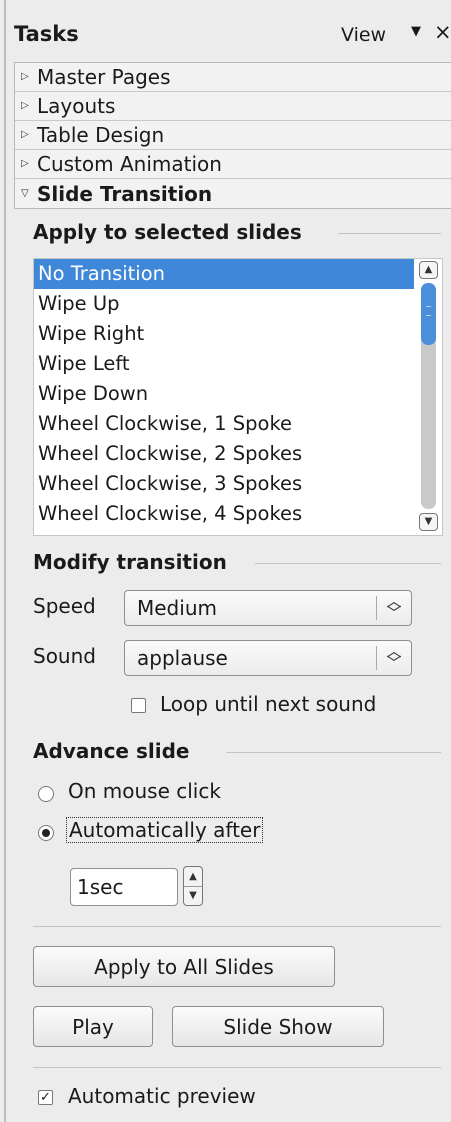 The height and width of the screenshot is (1122, 451). Describe the element at coordinates (233, 106) in the screenshot. I see `deck-layouts: ▷ Layouts` at that location.